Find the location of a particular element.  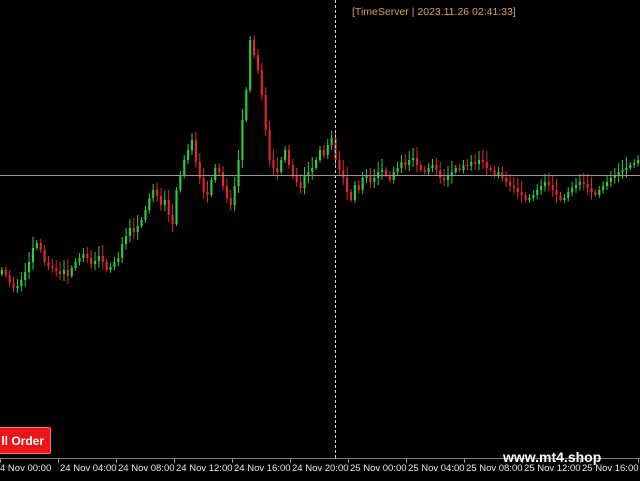

axis-label: 25 Nov 04:00 is located at coordinates (436, 468).